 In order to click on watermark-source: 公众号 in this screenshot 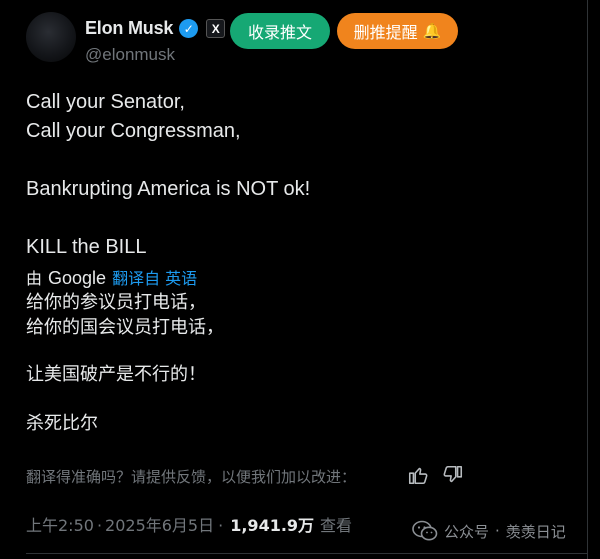, I will do `click(467, 531)`.